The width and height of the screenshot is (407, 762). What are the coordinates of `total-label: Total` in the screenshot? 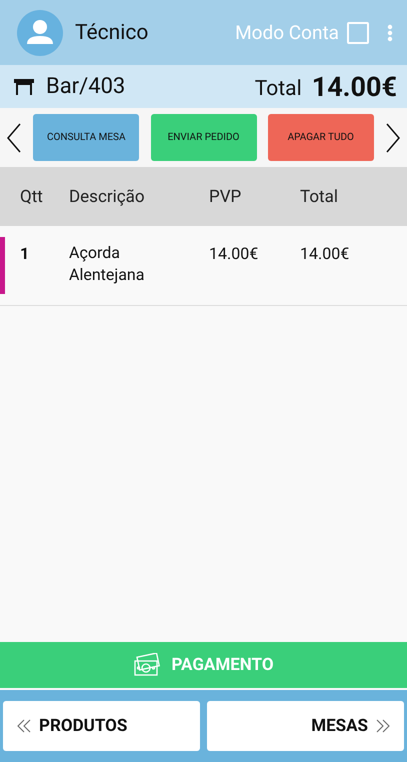 It's located at (278, 88).